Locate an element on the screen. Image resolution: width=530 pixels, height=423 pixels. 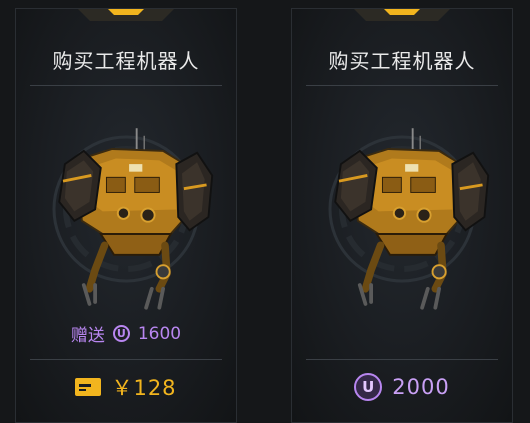
buy-button-ucoin: U 2000 is located at coordinates (402, 387).